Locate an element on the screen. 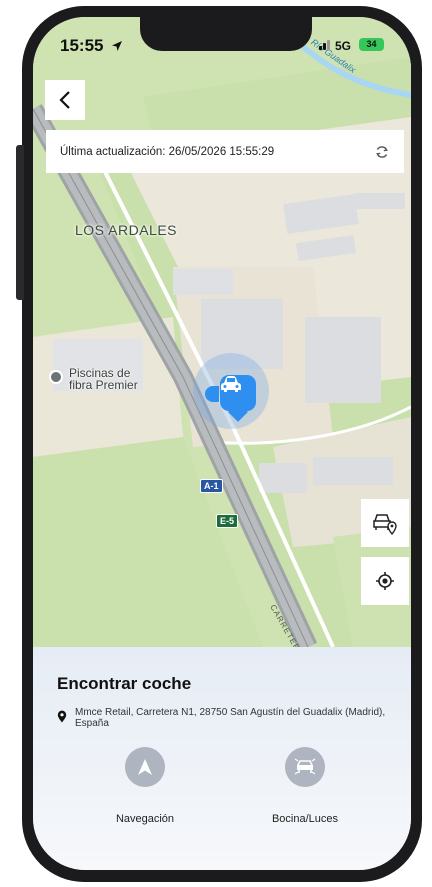 Image resolution: width=432 pixels, height=887 pixels. crosshair-icon is located at coordinates (385, 581).